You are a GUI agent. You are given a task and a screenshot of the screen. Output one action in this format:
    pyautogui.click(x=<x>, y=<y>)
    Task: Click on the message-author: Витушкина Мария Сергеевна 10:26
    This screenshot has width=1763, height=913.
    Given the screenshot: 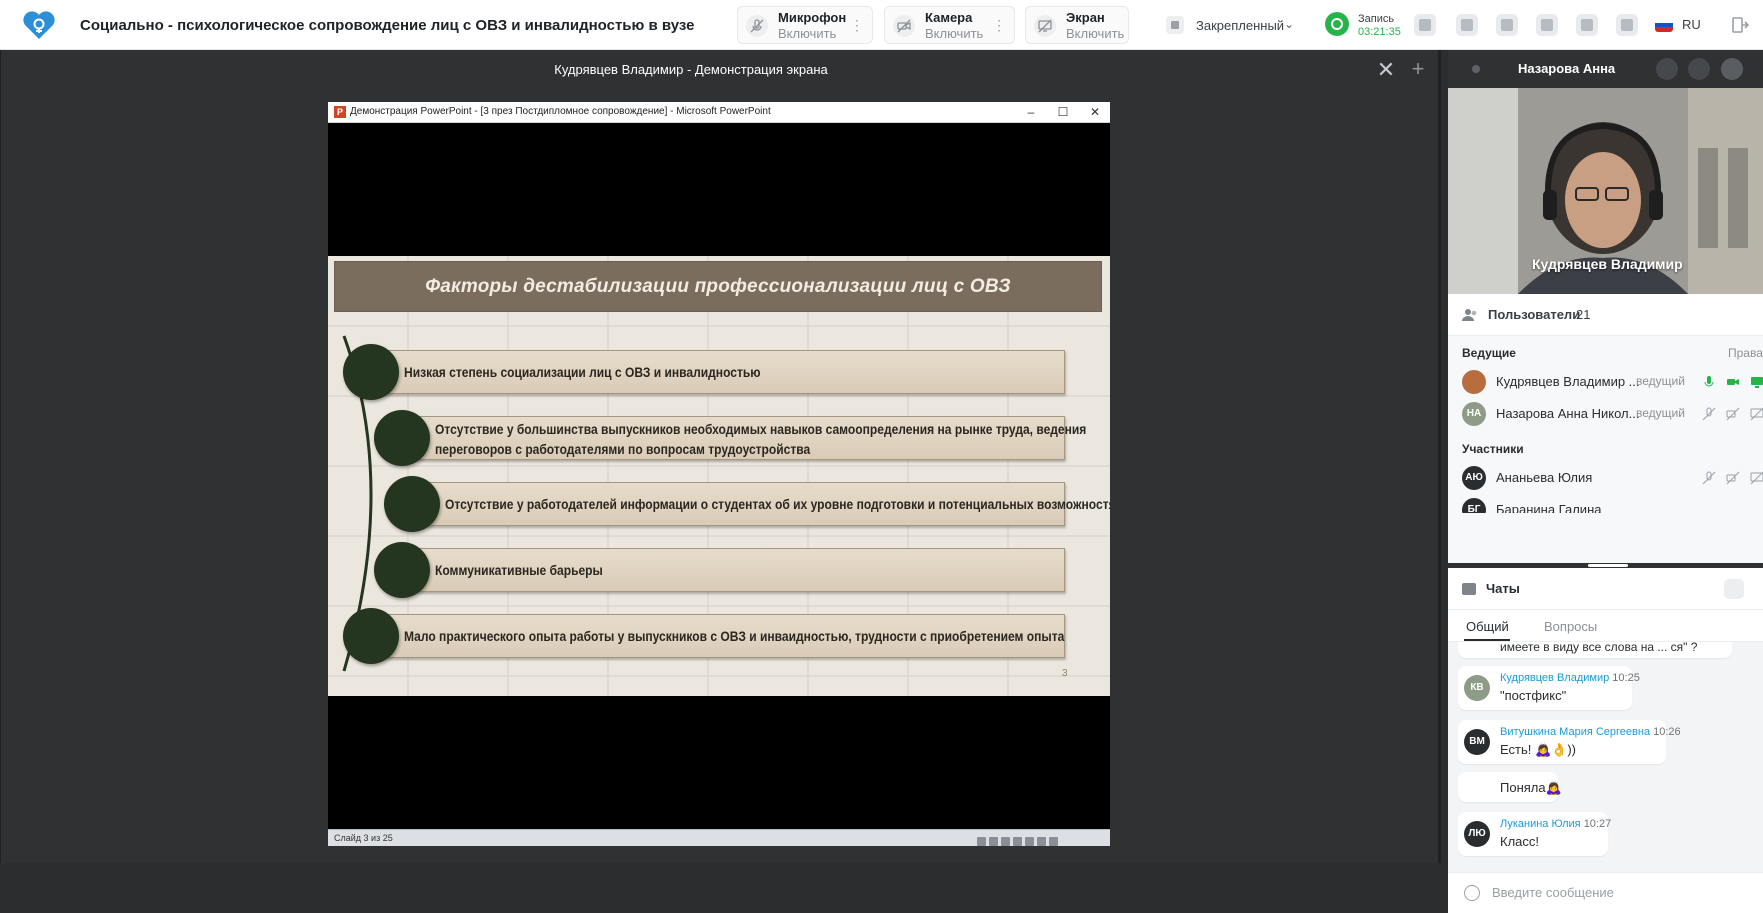 What is the action you would take?
    pyautogui.click(x=1590, y=732)
    